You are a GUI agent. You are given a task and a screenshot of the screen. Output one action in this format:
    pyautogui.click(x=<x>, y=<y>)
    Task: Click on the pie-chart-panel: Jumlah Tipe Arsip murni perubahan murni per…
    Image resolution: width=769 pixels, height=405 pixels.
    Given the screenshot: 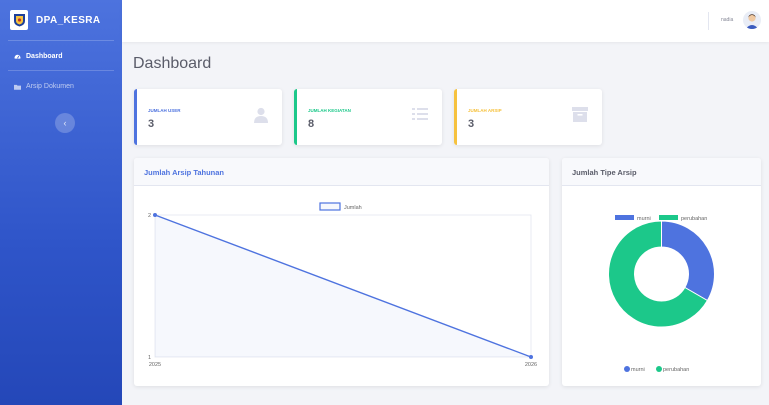 What is the action you would take?
    pyautogui.click(x=661, y=272)
    